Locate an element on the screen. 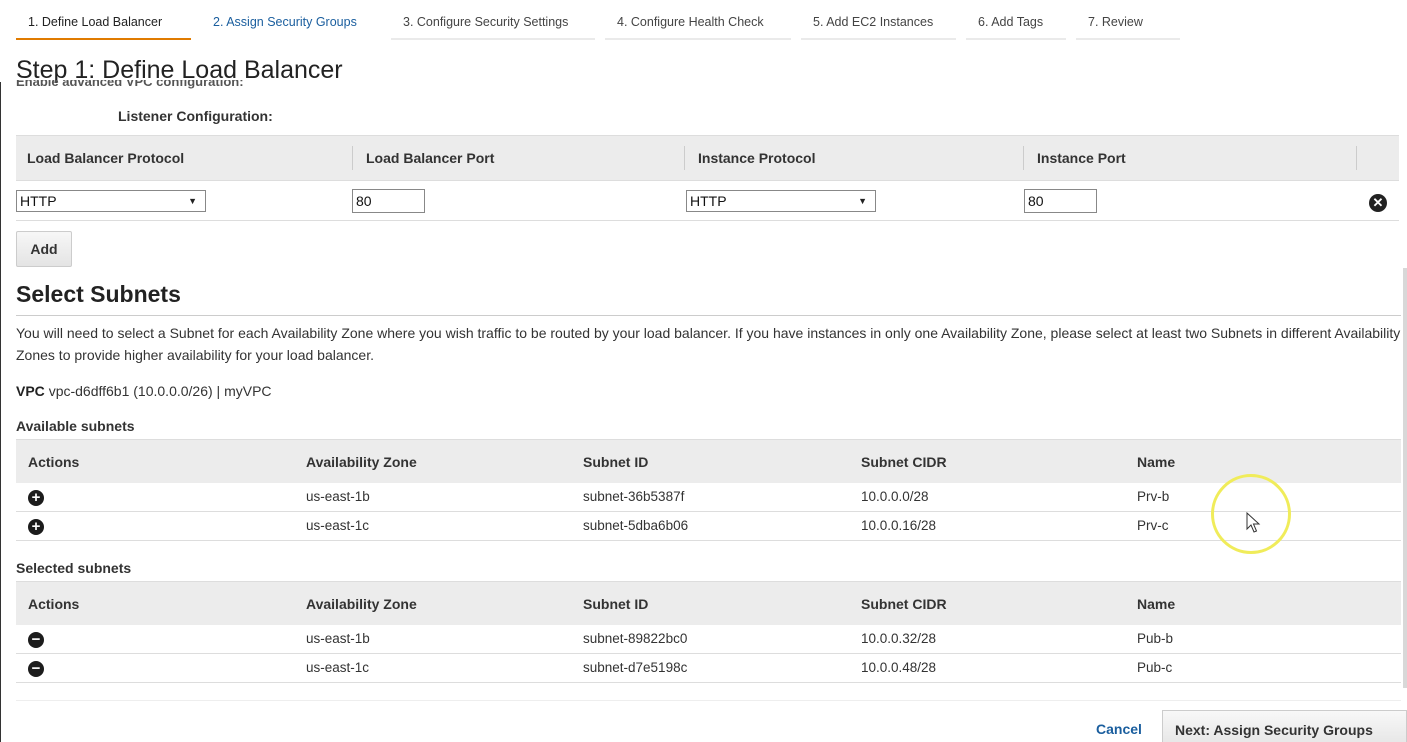 This screenshot has width=1407, height=742. vpc-info: VPC vpc-d6dff6b1 (10.0.0.0/26) | myVPC is located at coordinates (144, 391).